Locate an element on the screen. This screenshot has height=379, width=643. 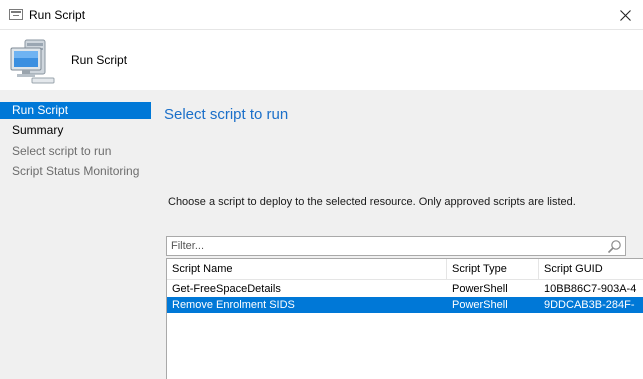
filter-box is located at coordinates (396, 246).